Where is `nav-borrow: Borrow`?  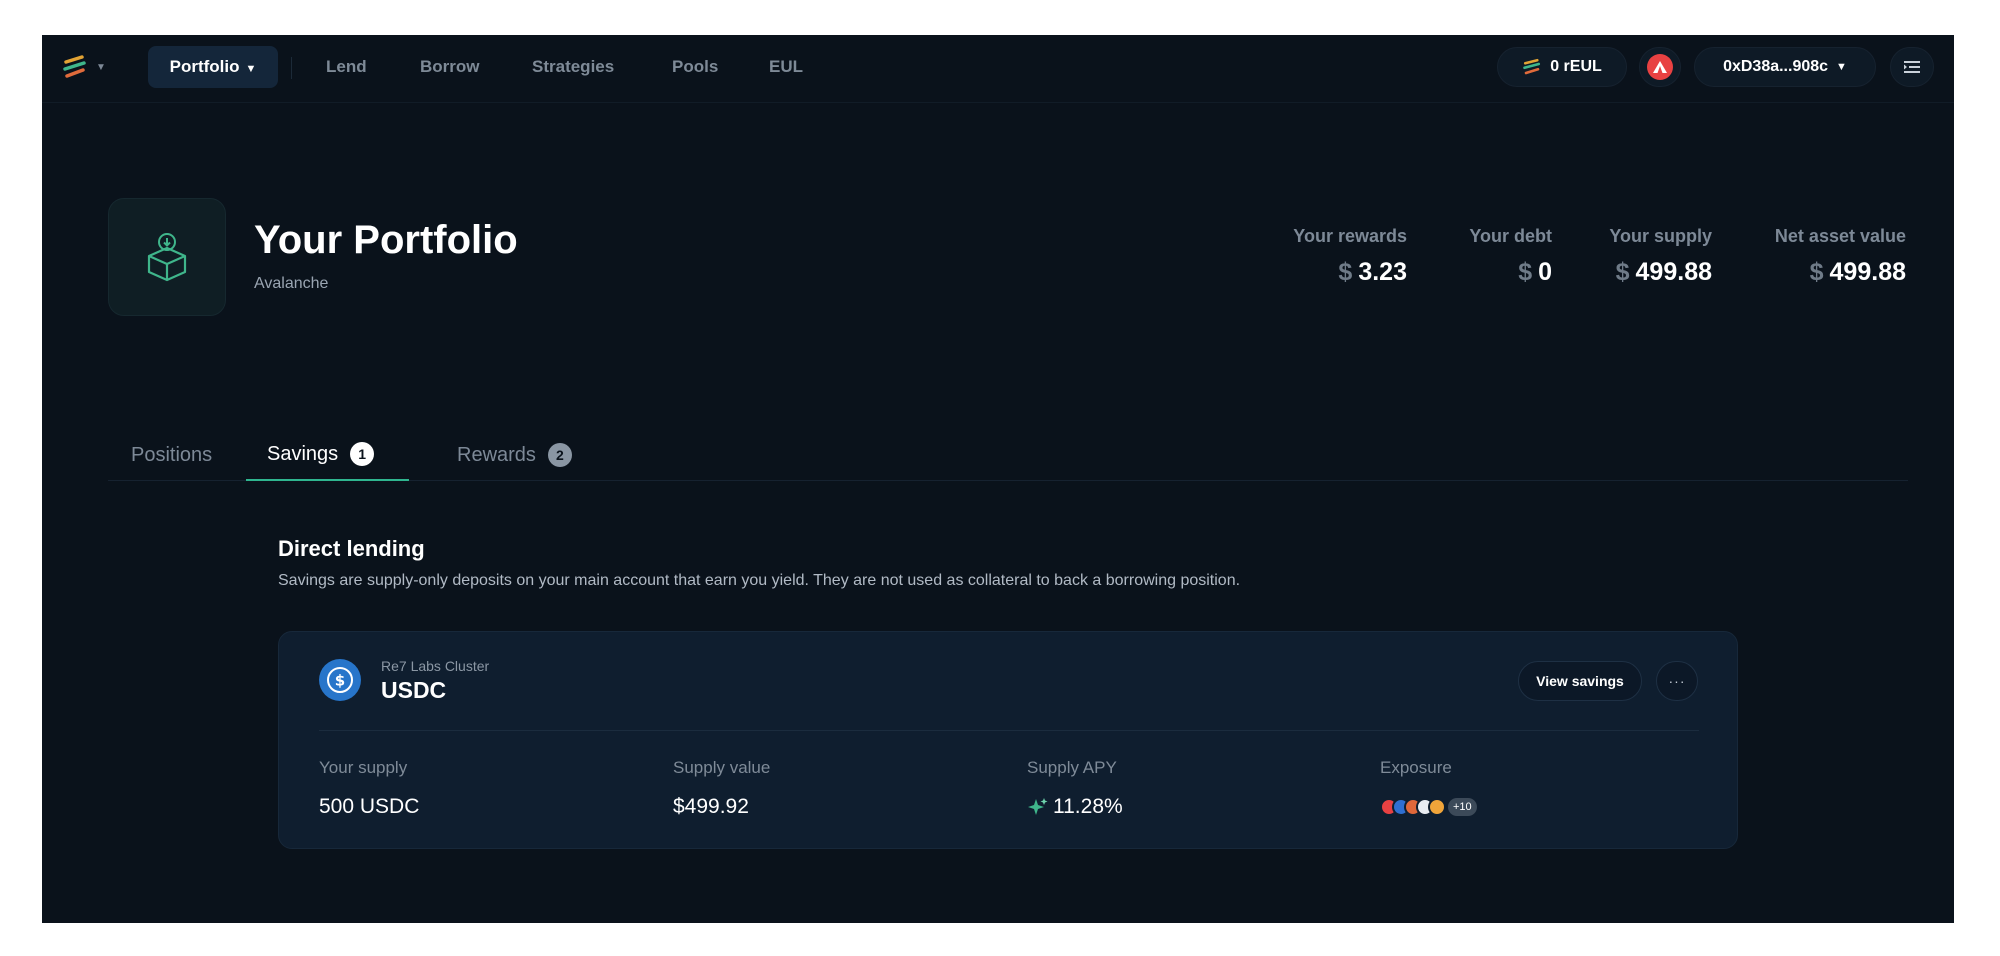 nav-borrow: Borrow is located at coordinates (450, 67).